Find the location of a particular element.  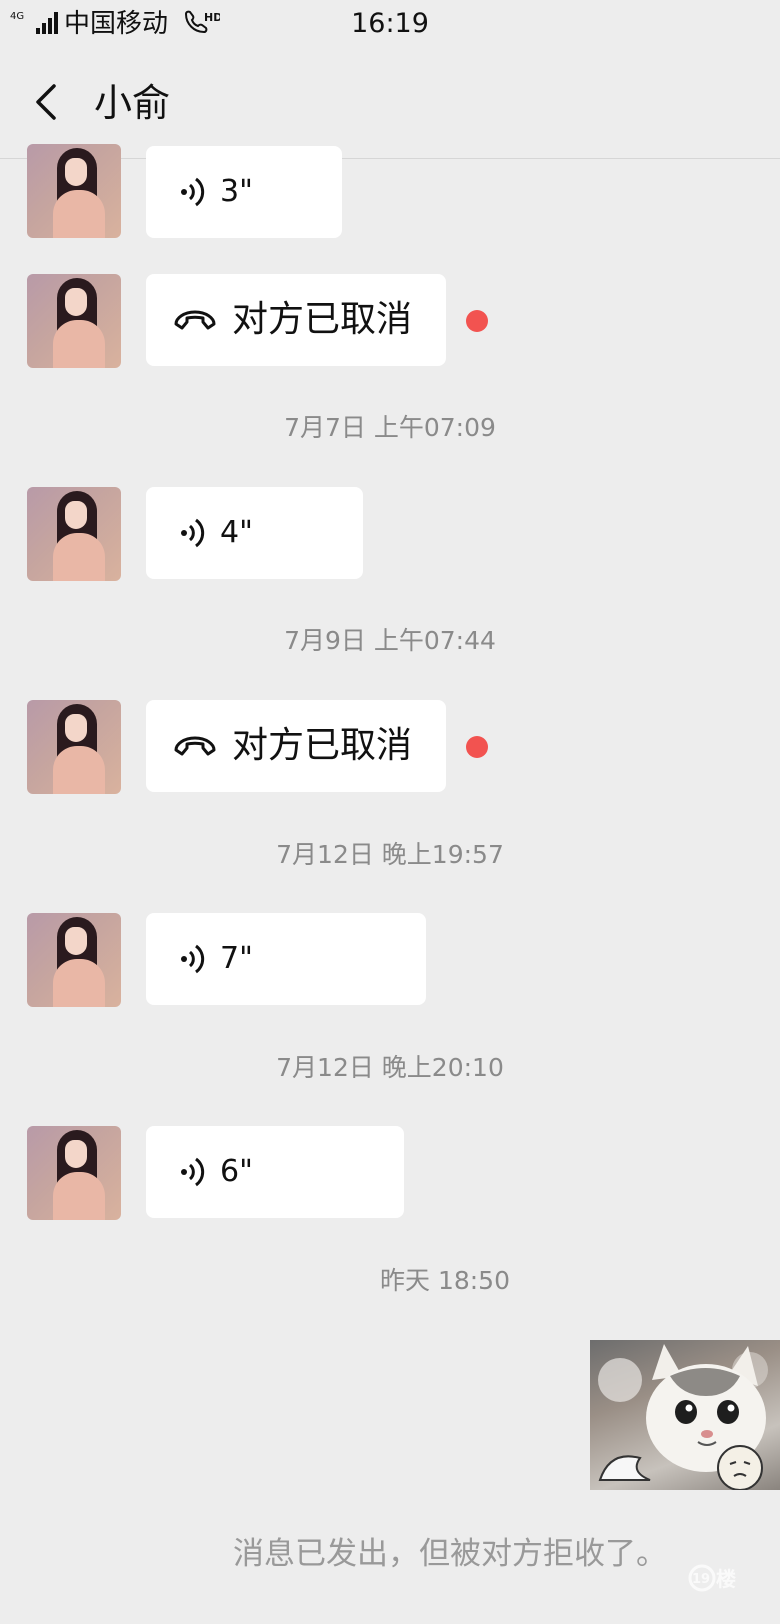

voice-duration: 7" is located at coordinates (236, 958).